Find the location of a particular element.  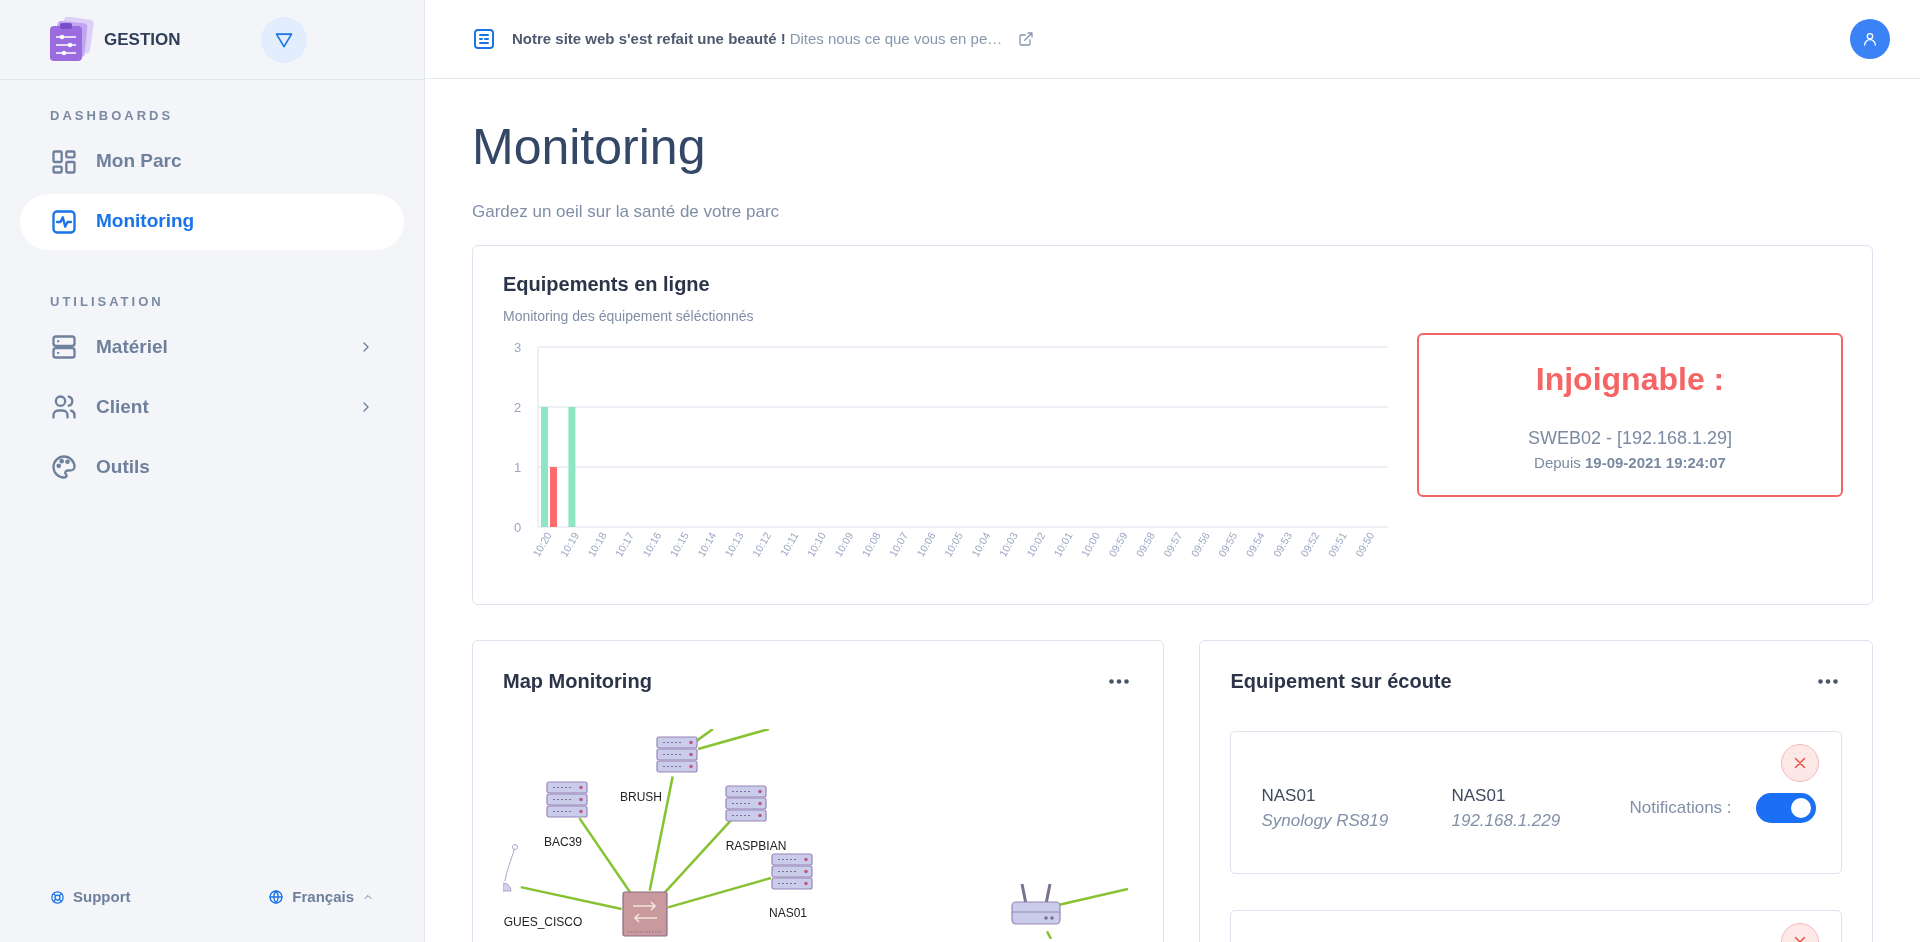

section-heading: DASHBOARDS is located at coordinates (112, 116).